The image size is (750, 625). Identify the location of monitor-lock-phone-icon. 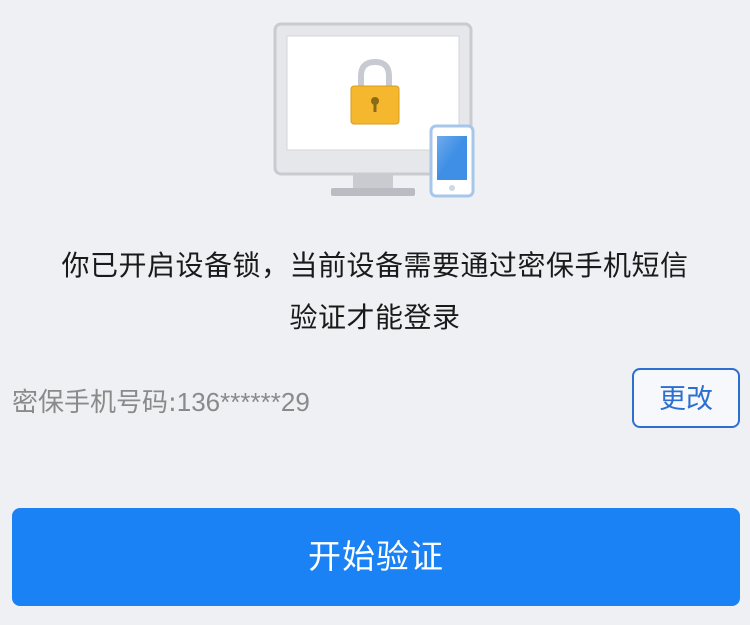
(374, 110).